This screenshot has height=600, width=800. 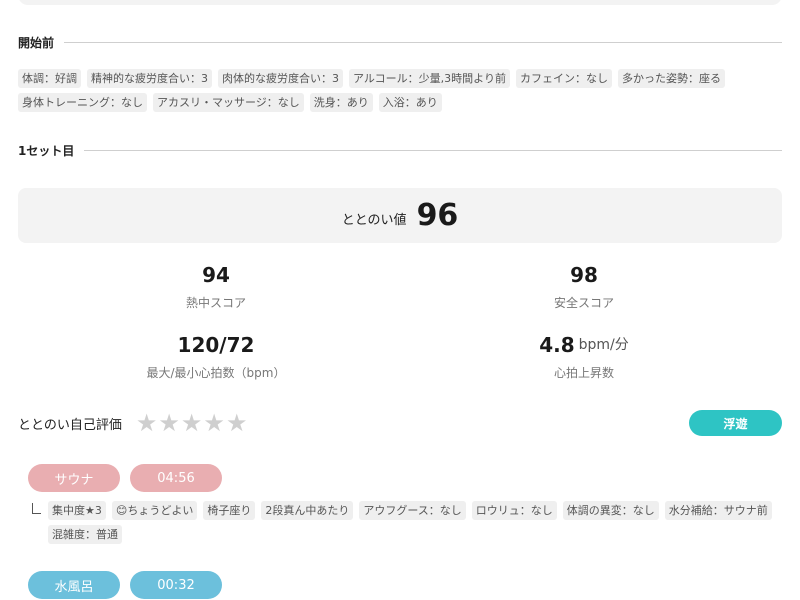 I want to click on sub-item-corner-icon, so click(x=36, y=508).